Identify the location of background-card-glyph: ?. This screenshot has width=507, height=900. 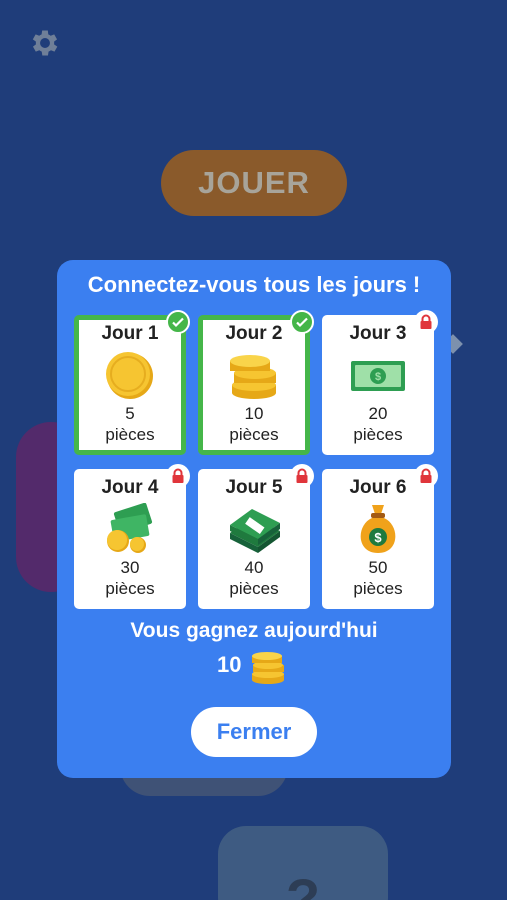
(303, 883).